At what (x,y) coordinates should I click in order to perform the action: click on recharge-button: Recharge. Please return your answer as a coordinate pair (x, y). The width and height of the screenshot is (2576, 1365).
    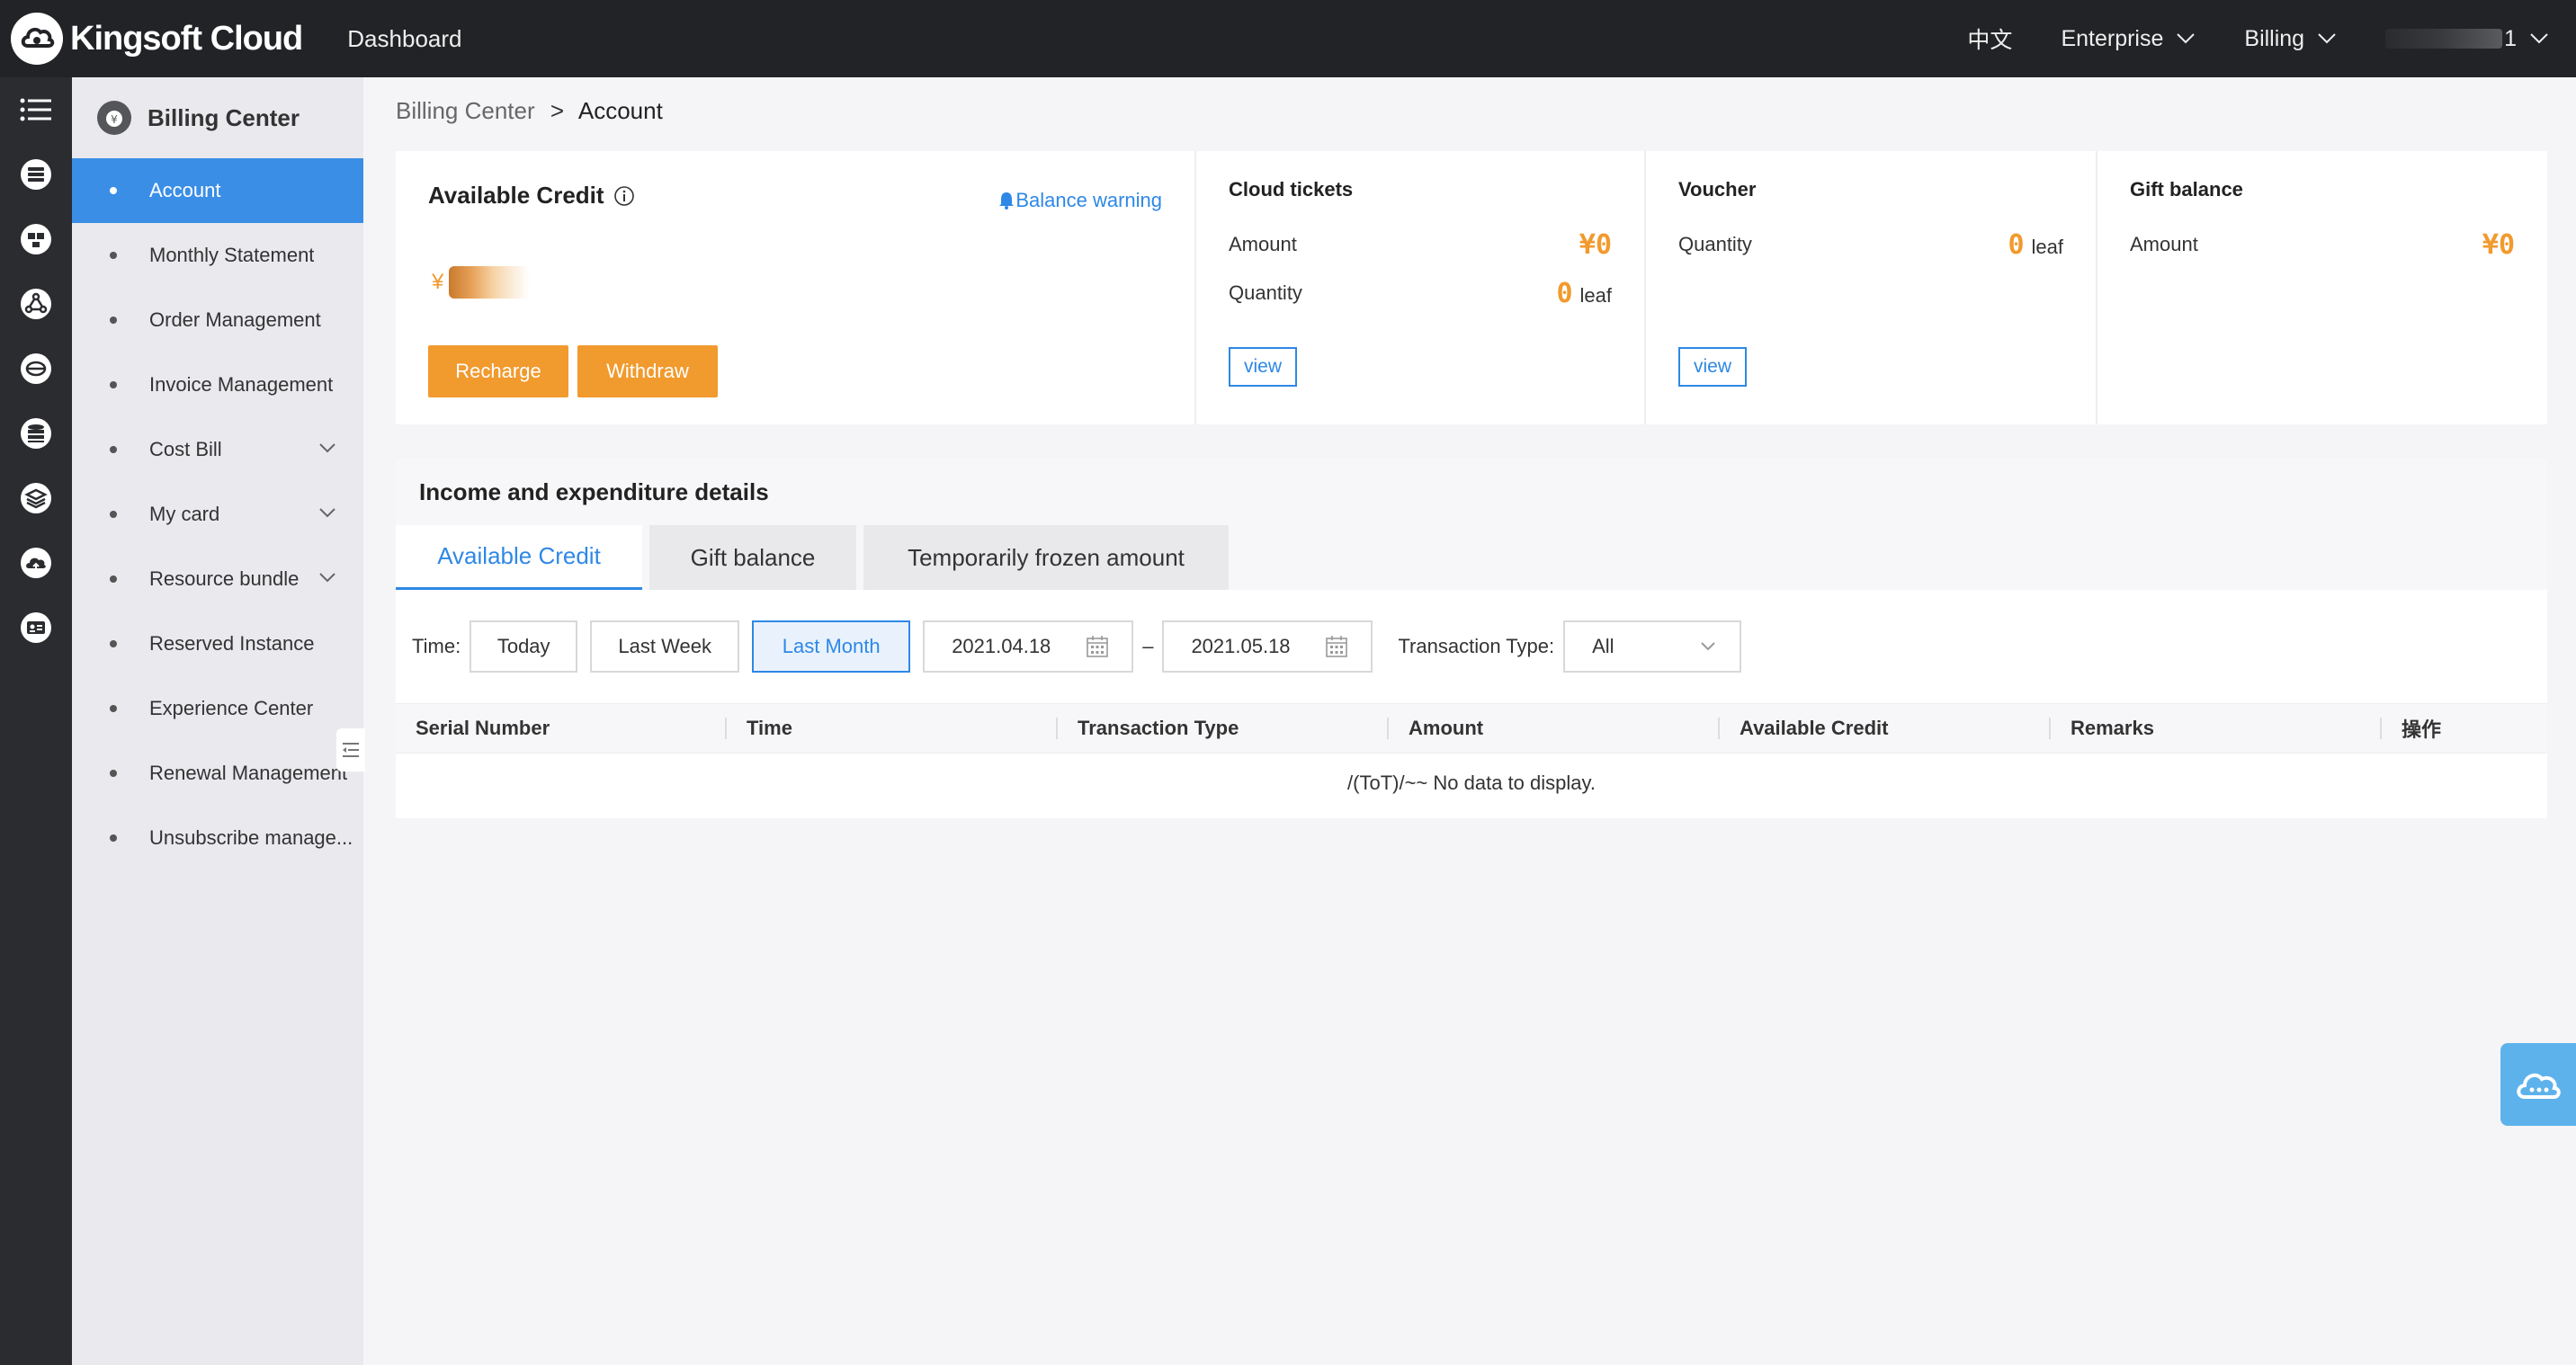
    Looking at the image, I should click on (498, 371).